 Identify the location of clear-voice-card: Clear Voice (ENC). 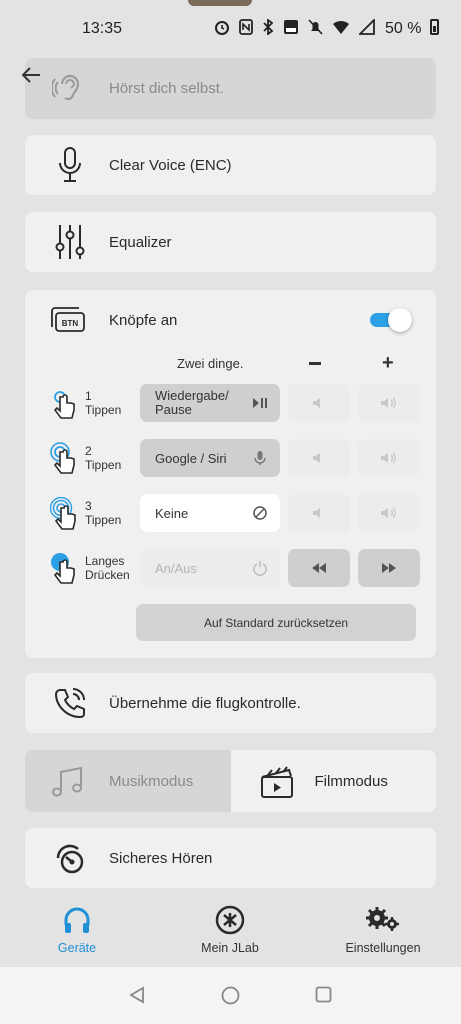
(230, 165).